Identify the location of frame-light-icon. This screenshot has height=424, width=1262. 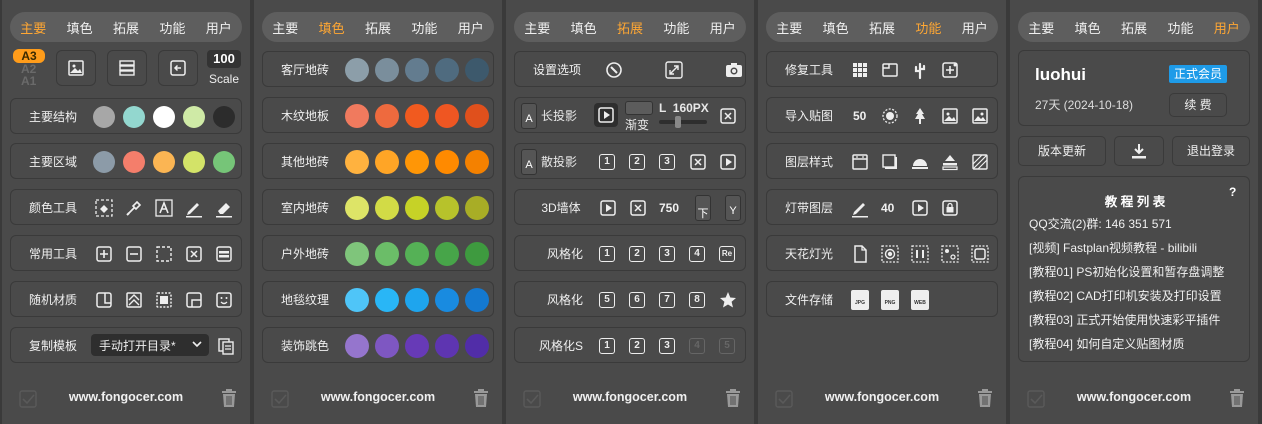
(980, 254).